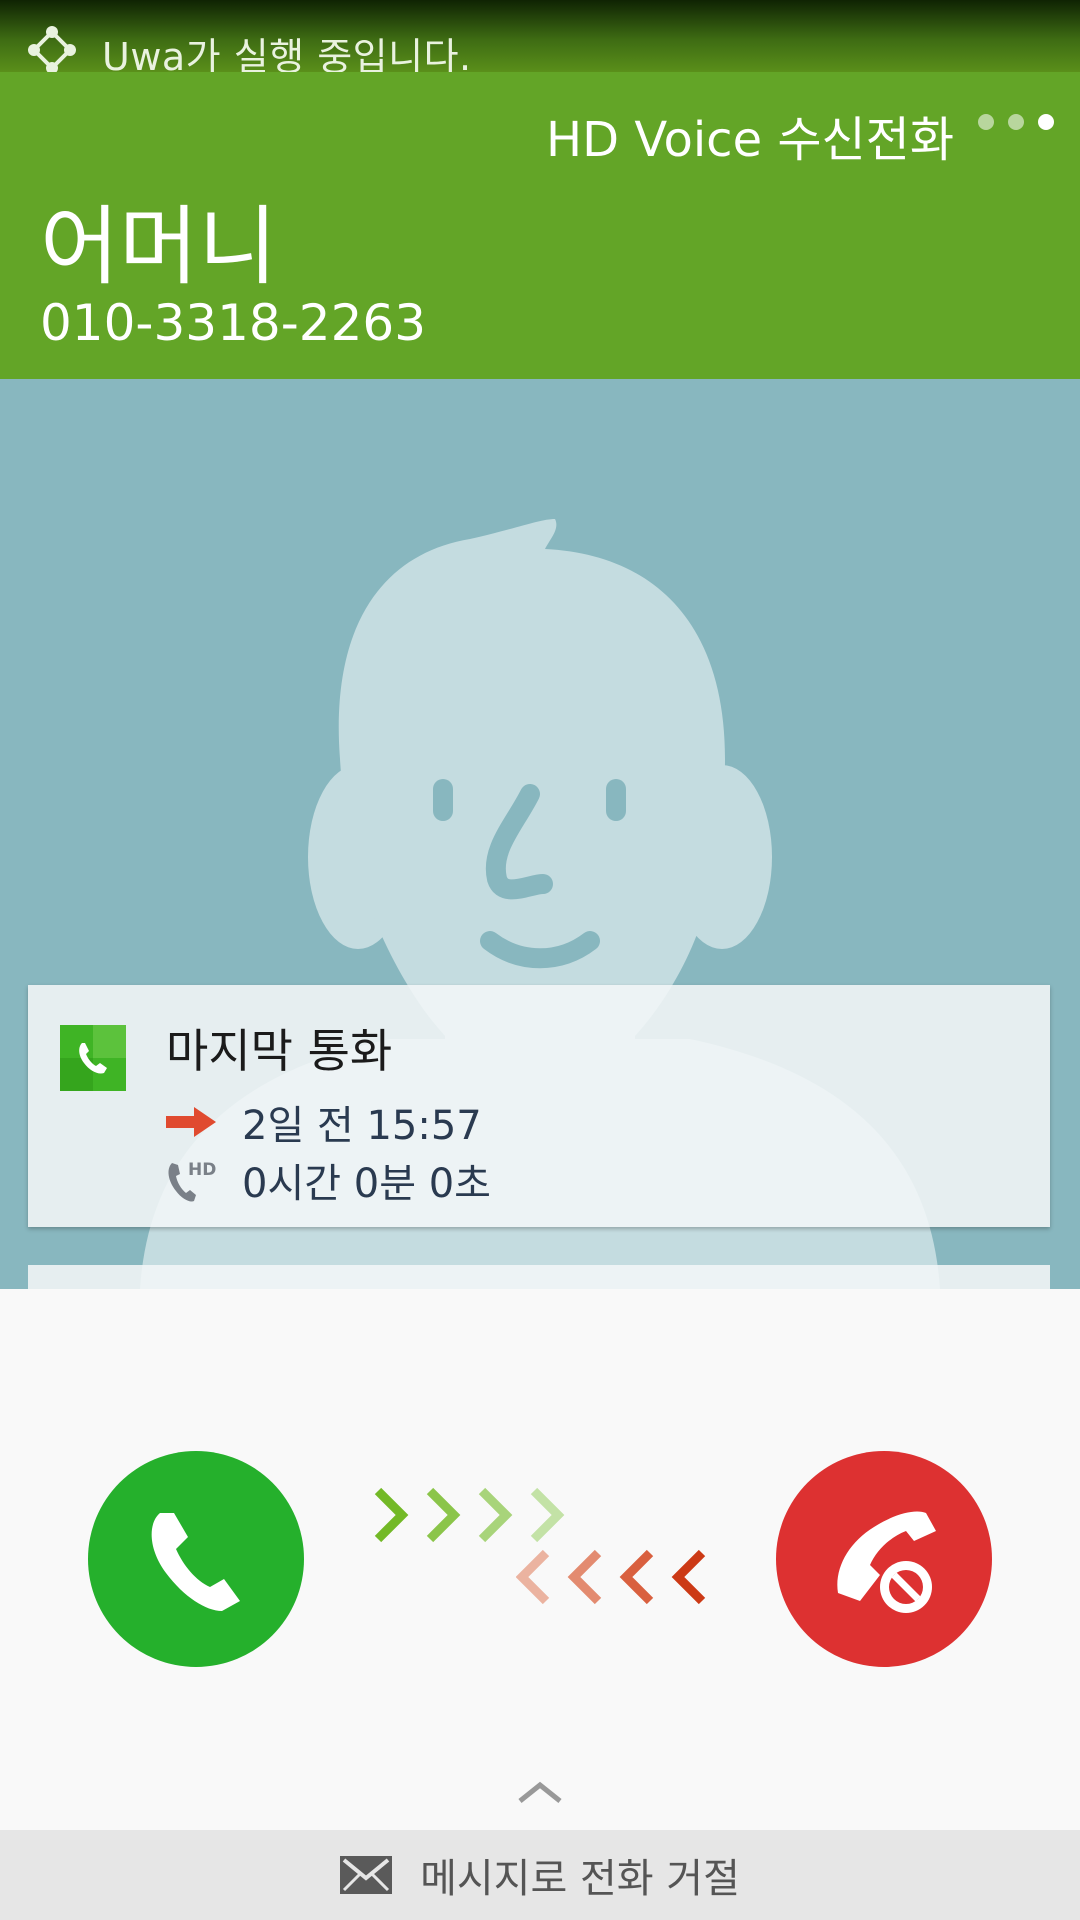  I want to click on mail-icon, so click(366, 1875).